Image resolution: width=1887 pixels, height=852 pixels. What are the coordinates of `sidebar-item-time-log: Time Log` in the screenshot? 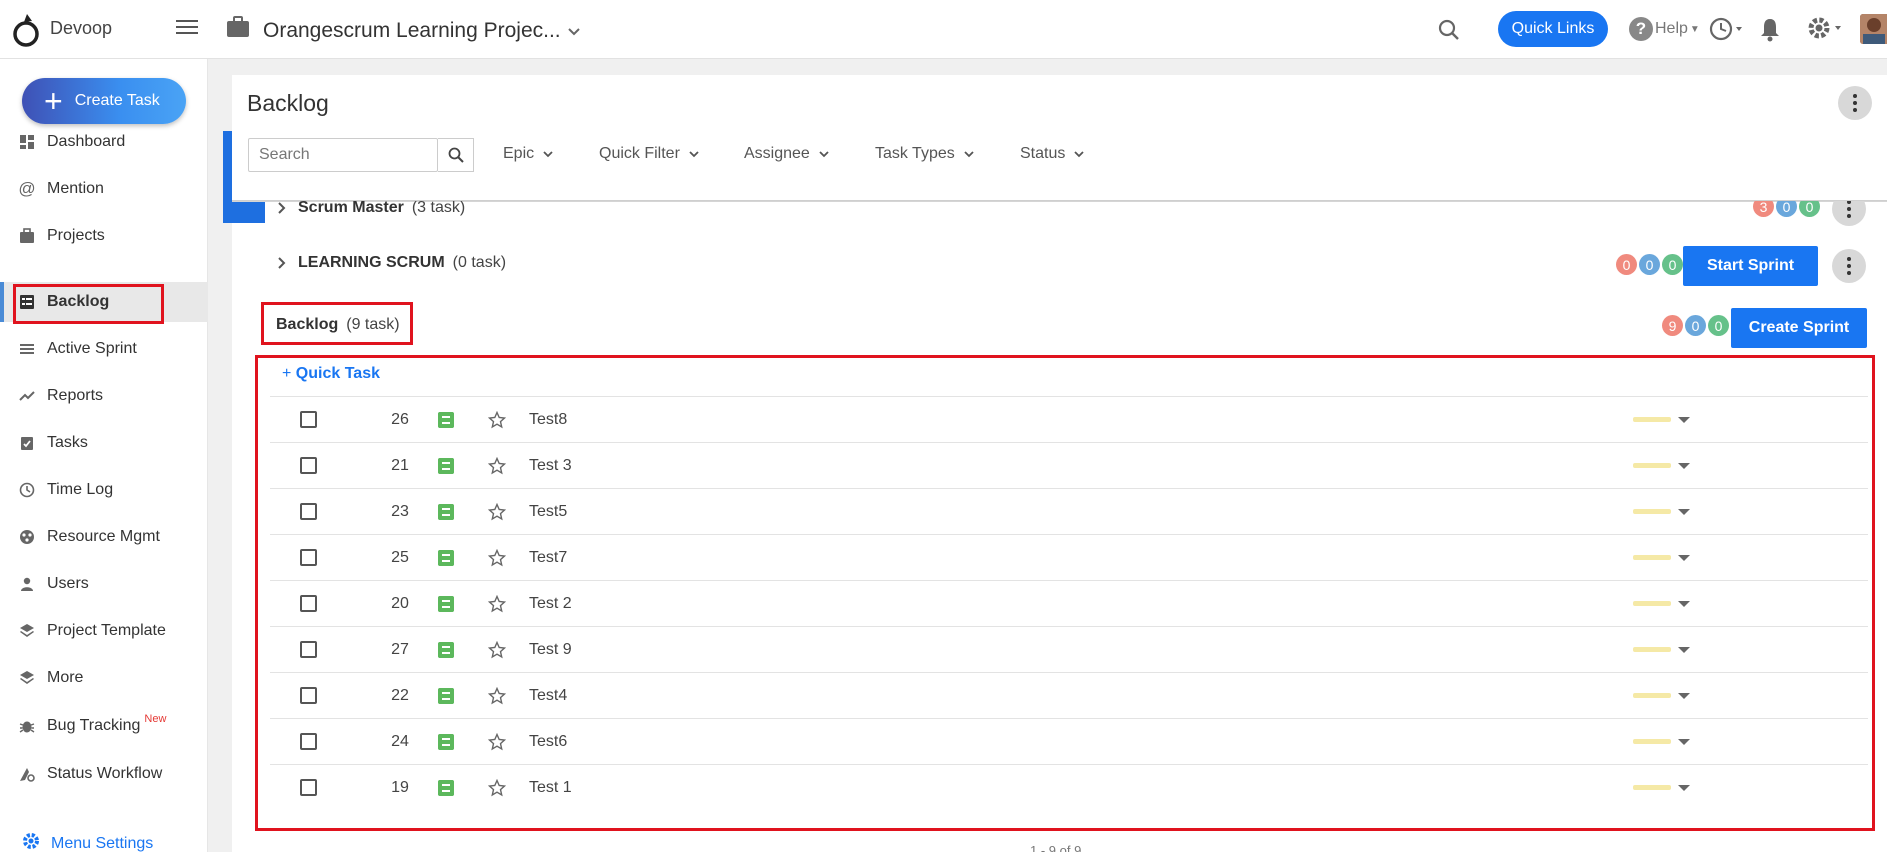 It's located at (104, 490).